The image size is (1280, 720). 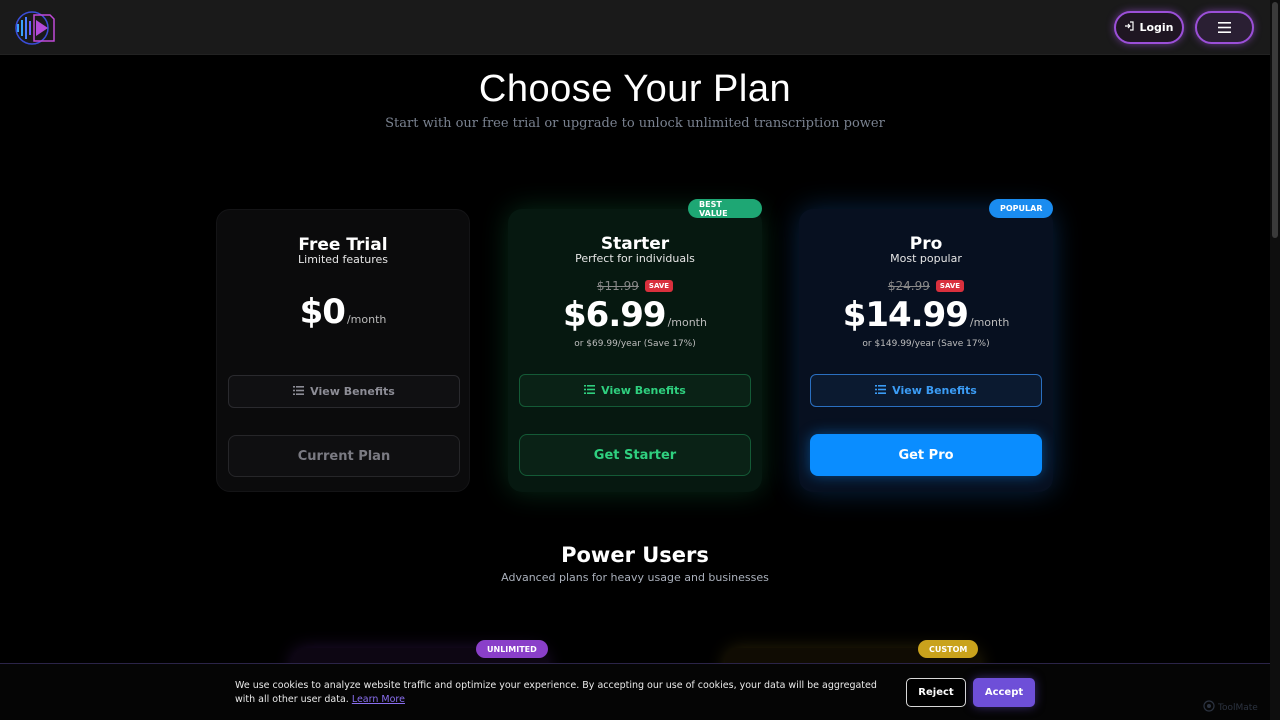 I want to click on get-pro-button: Get Pro, so click(x=926, y=455).